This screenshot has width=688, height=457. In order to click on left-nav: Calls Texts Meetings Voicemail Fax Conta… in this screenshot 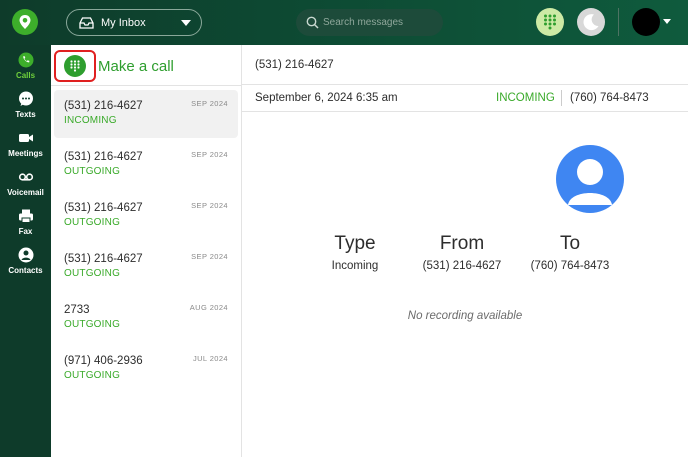, I will do `click(25, 251)`.